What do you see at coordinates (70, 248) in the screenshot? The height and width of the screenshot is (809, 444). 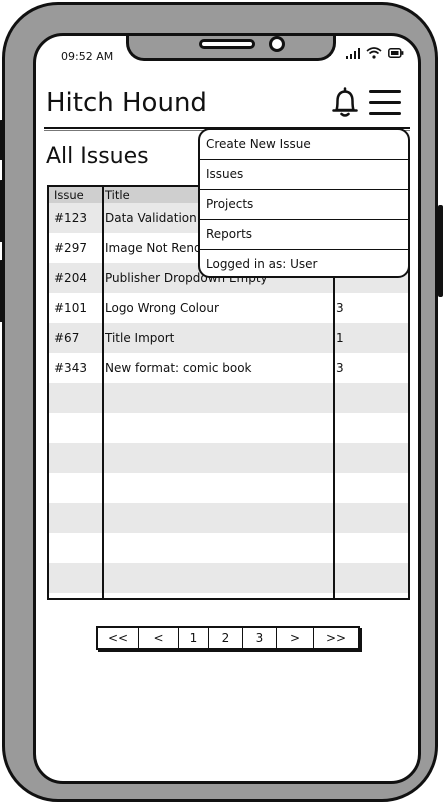 I see `issue-number: #297` at bounding box center [70, 248].